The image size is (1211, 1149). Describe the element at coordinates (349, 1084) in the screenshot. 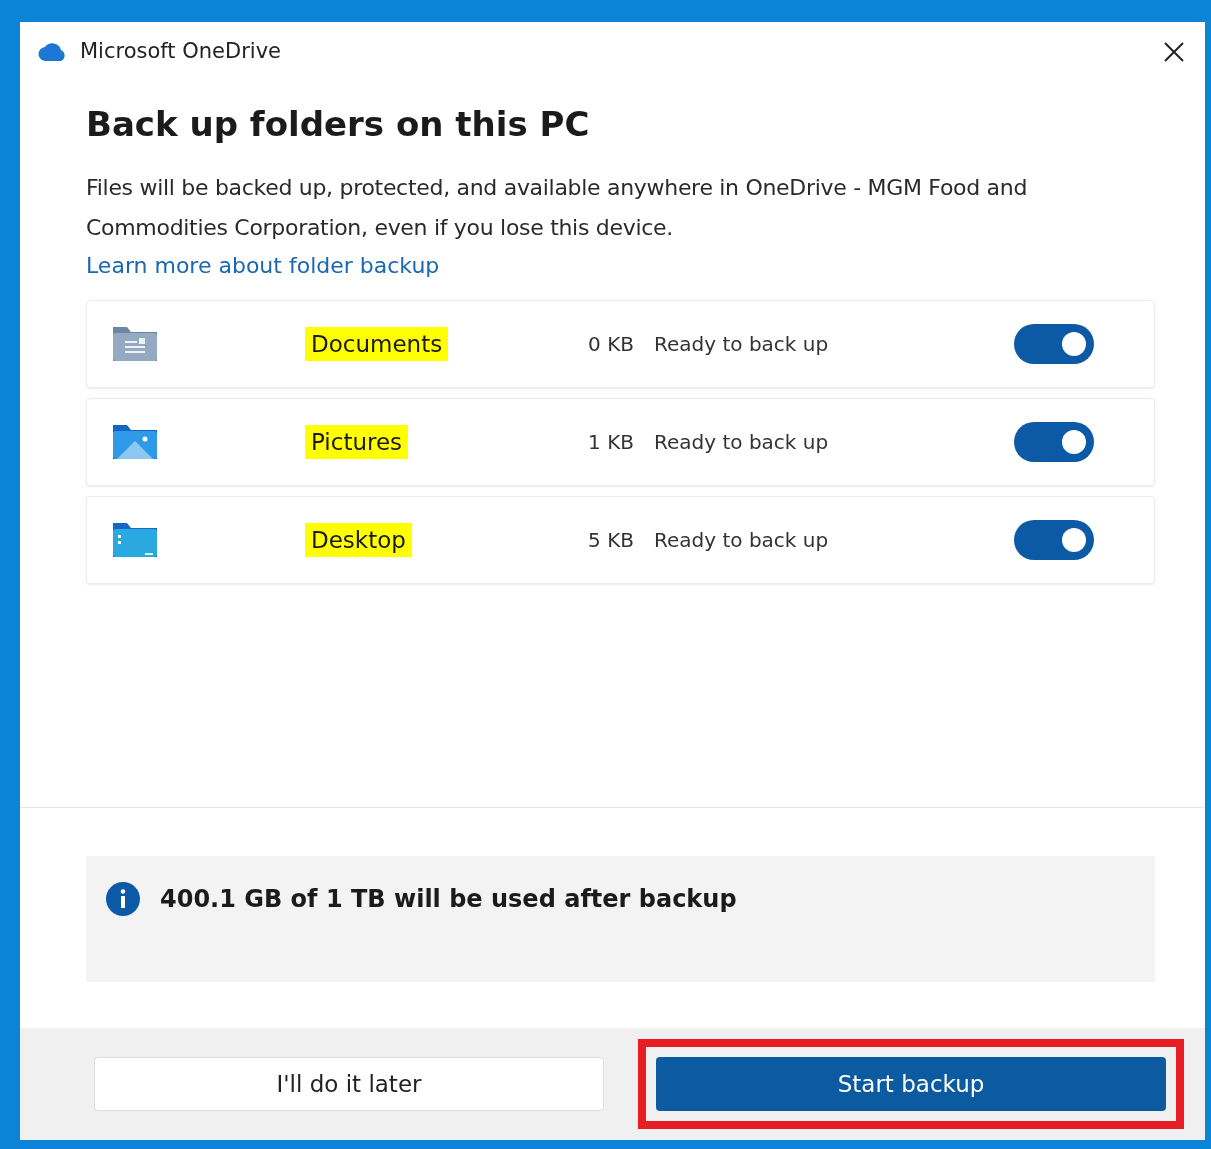

I see `later-button: I'll do it later` at that location.